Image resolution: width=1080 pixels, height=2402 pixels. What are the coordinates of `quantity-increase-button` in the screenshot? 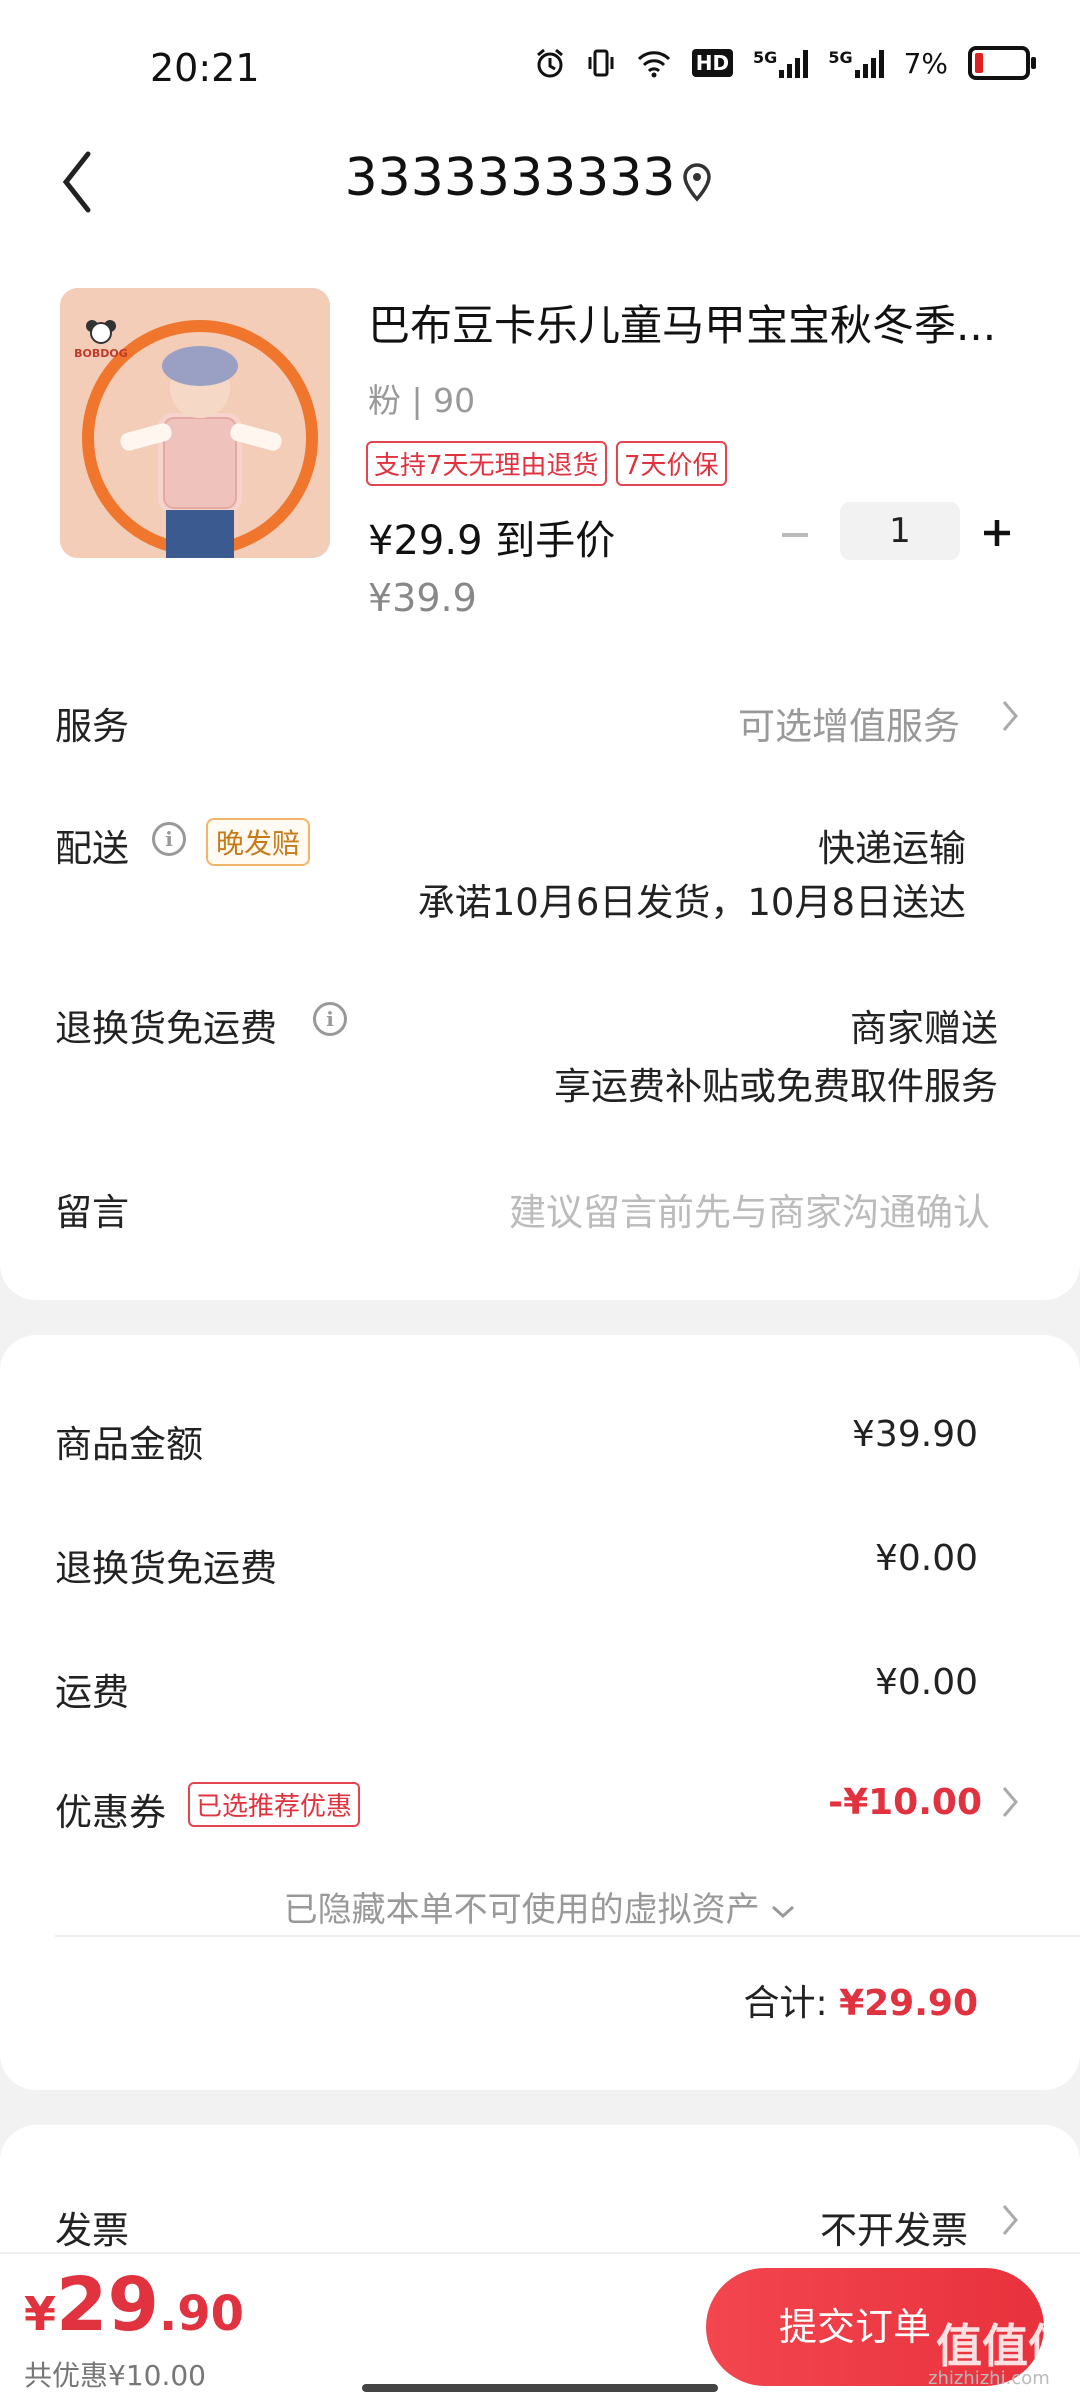 It's located at (997, 533).